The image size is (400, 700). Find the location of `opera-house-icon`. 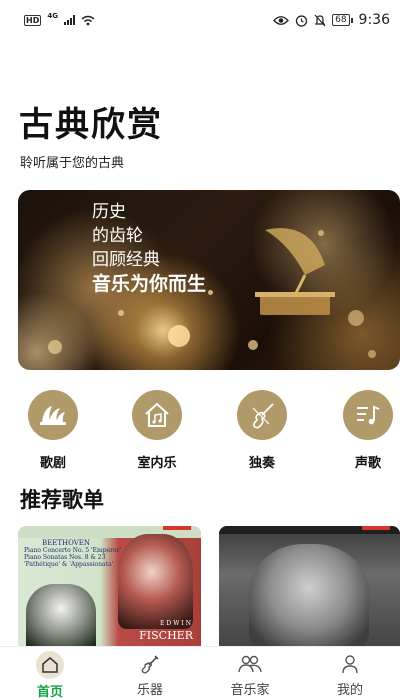

opera-house-icon is located at coordinates (53, 415).